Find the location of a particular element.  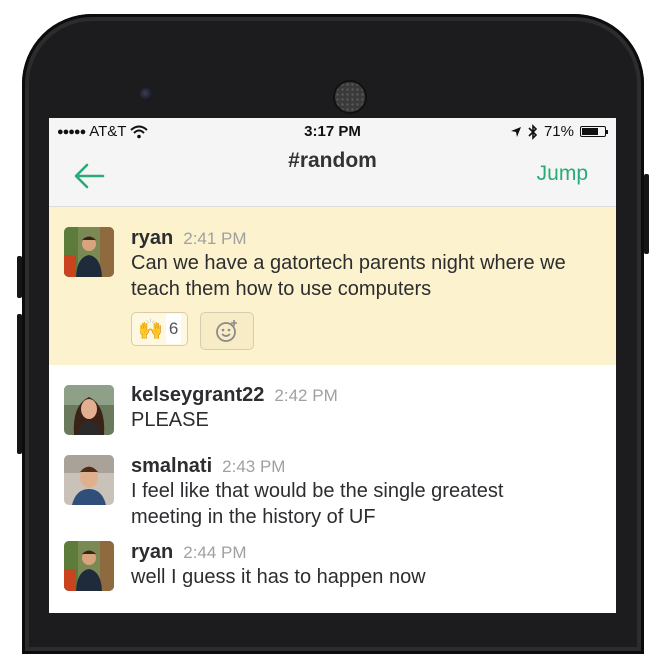

phone-volume-button is located at coordinates (19, 277).